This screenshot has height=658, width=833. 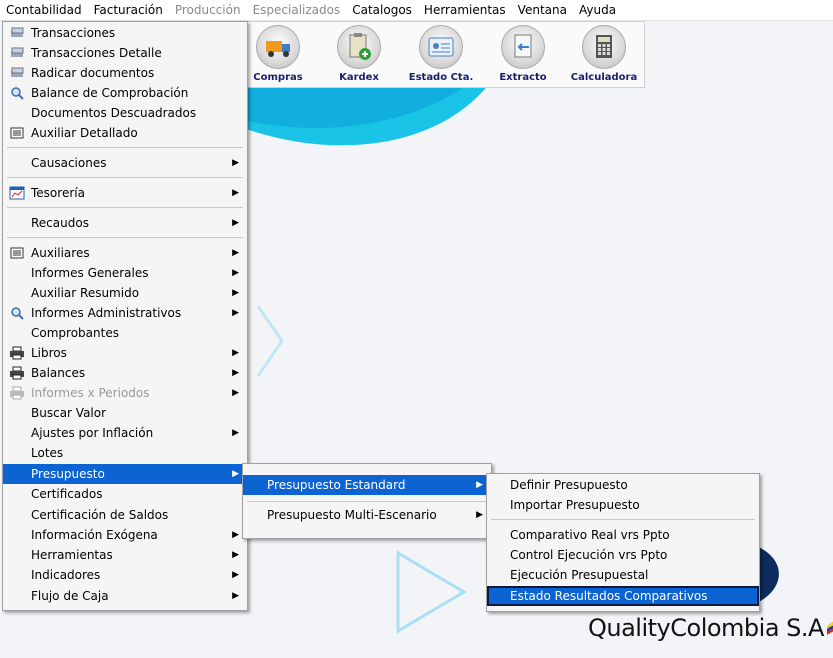 I want to click on menu-item-importar-presupuesto: Importar Presupuesto, so click(x=623, y=505).